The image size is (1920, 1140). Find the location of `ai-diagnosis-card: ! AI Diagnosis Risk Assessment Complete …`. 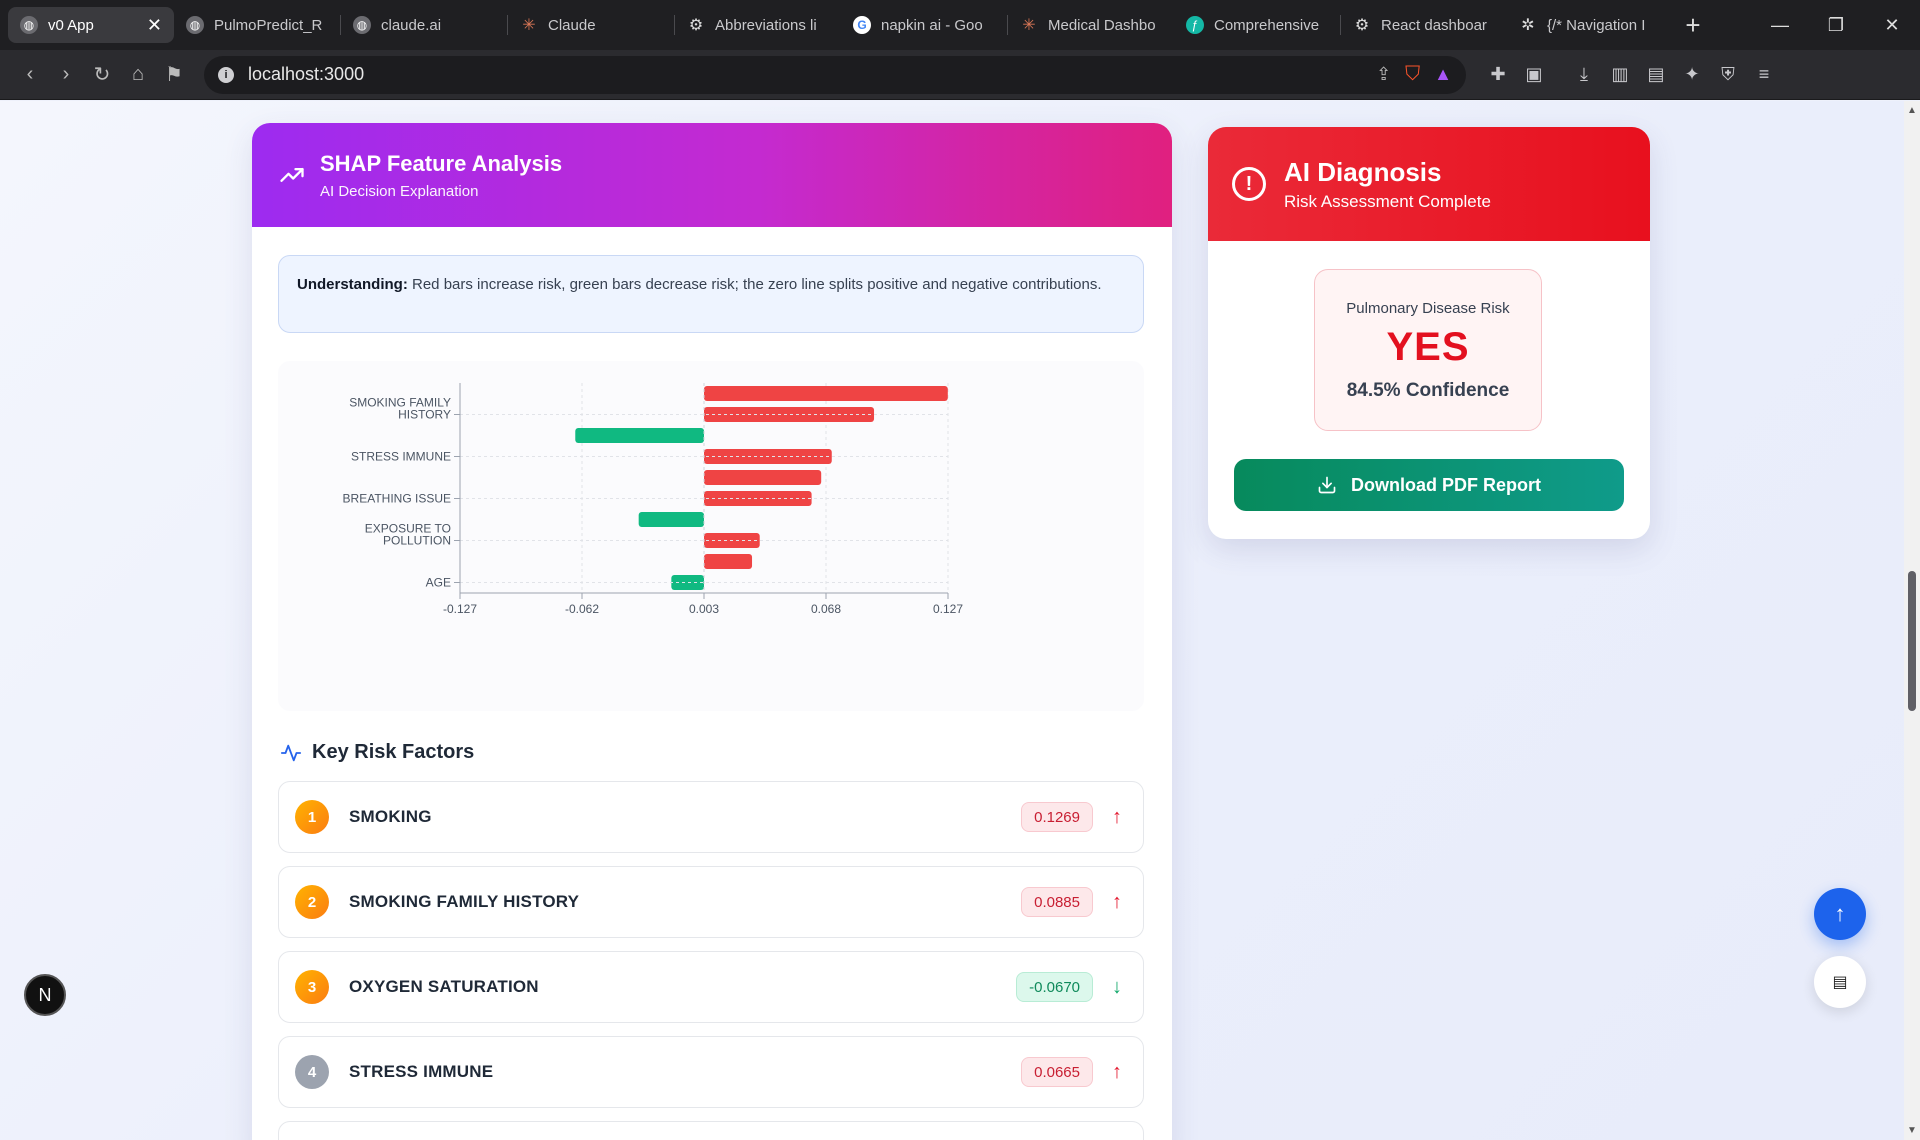

ai-diagnosis-card: ! AI Diagnosis Risk Assessment Complete … is located at coordinates (1429, 333).